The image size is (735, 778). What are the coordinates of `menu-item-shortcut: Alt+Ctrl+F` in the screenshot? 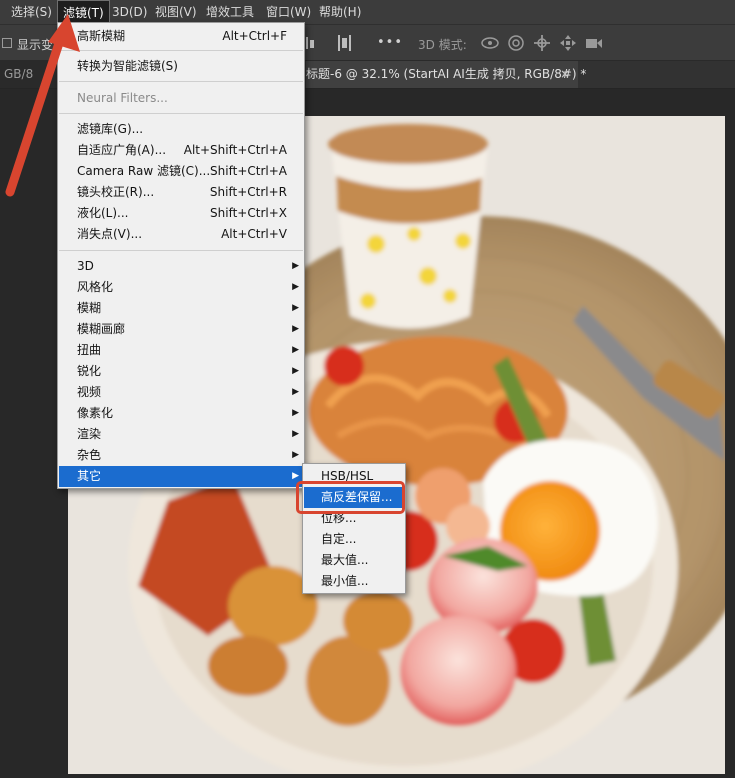 It's located at (254, 36).